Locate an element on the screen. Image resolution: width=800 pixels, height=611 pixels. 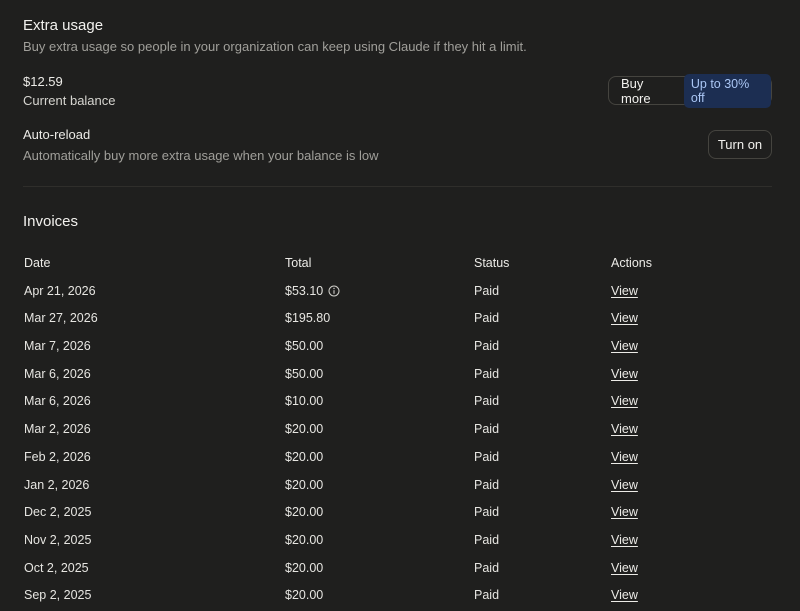
invoice-total-cell: $195.80 is located at coordinates (307, 318).